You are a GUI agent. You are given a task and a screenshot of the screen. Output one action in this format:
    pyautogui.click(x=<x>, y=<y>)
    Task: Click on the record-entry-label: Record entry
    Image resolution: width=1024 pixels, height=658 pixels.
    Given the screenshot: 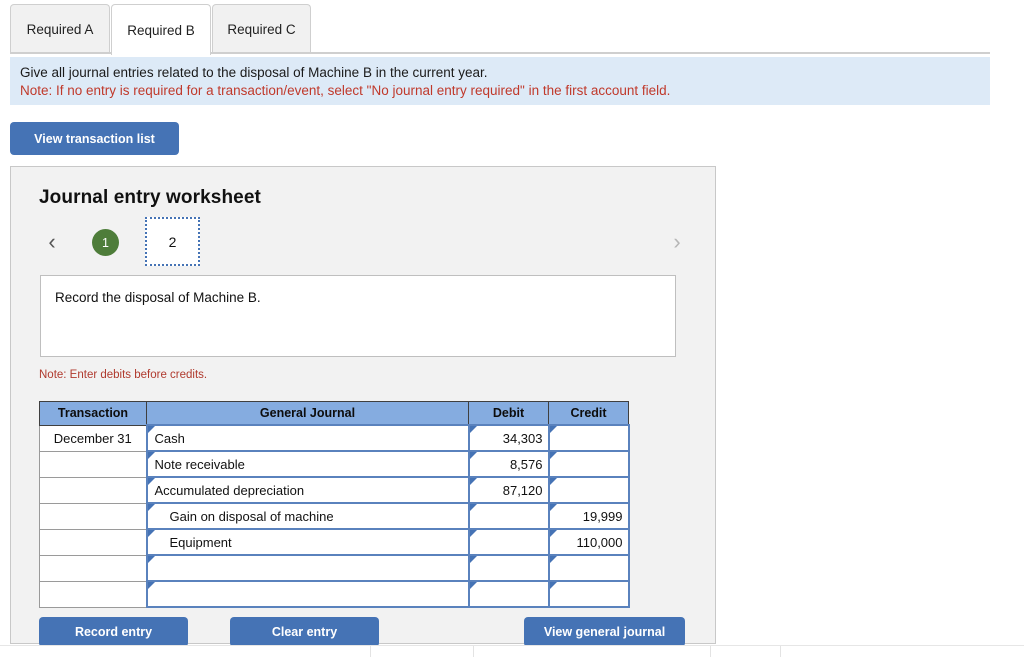 What is the action you would take?
    pyautogui.click(x=113, y=632)
    